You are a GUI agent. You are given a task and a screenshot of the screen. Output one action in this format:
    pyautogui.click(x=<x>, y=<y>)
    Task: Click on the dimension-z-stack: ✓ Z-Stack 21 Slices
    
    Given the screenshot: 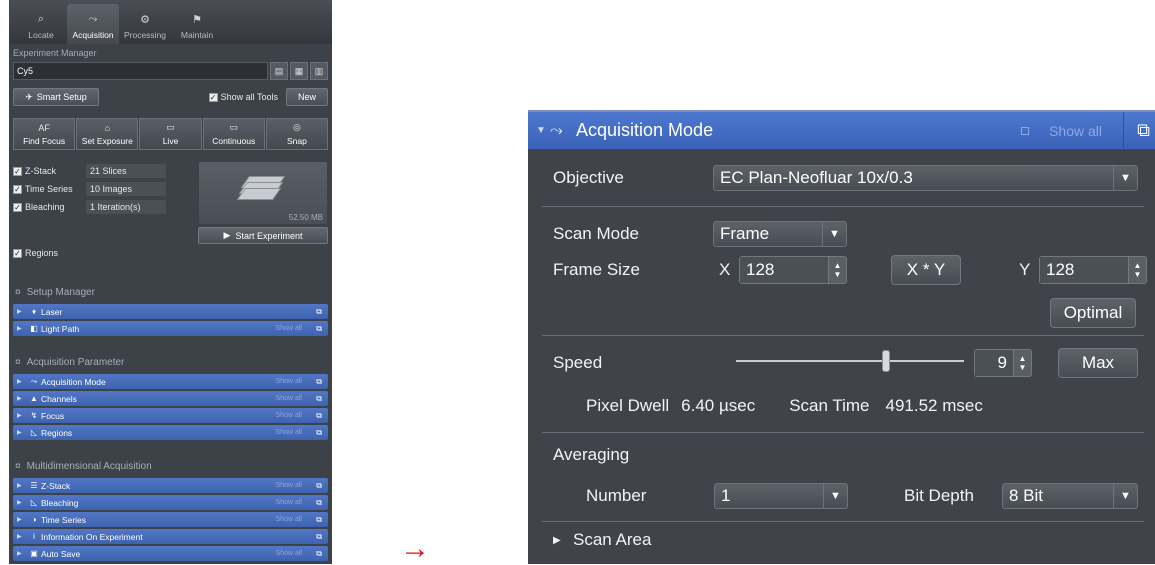 What is the action you would take?
    pyautogui.click(x=106, y=171)
    